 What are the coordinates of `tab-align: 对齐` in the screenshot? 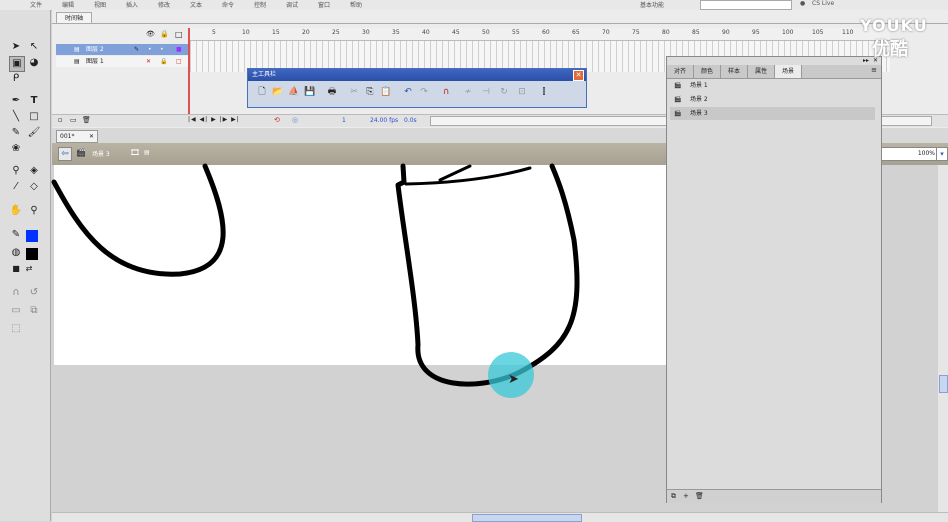 It's located at (680, 71).